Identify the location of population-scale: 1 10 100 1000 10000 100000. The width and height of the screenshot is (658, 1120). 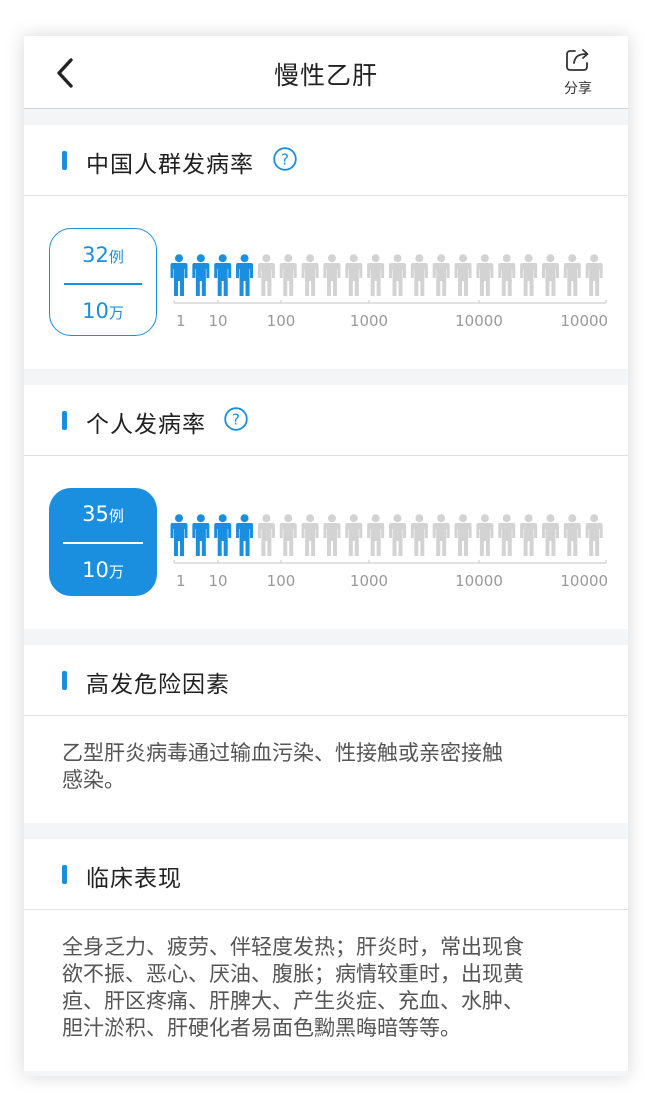
(390, 315).